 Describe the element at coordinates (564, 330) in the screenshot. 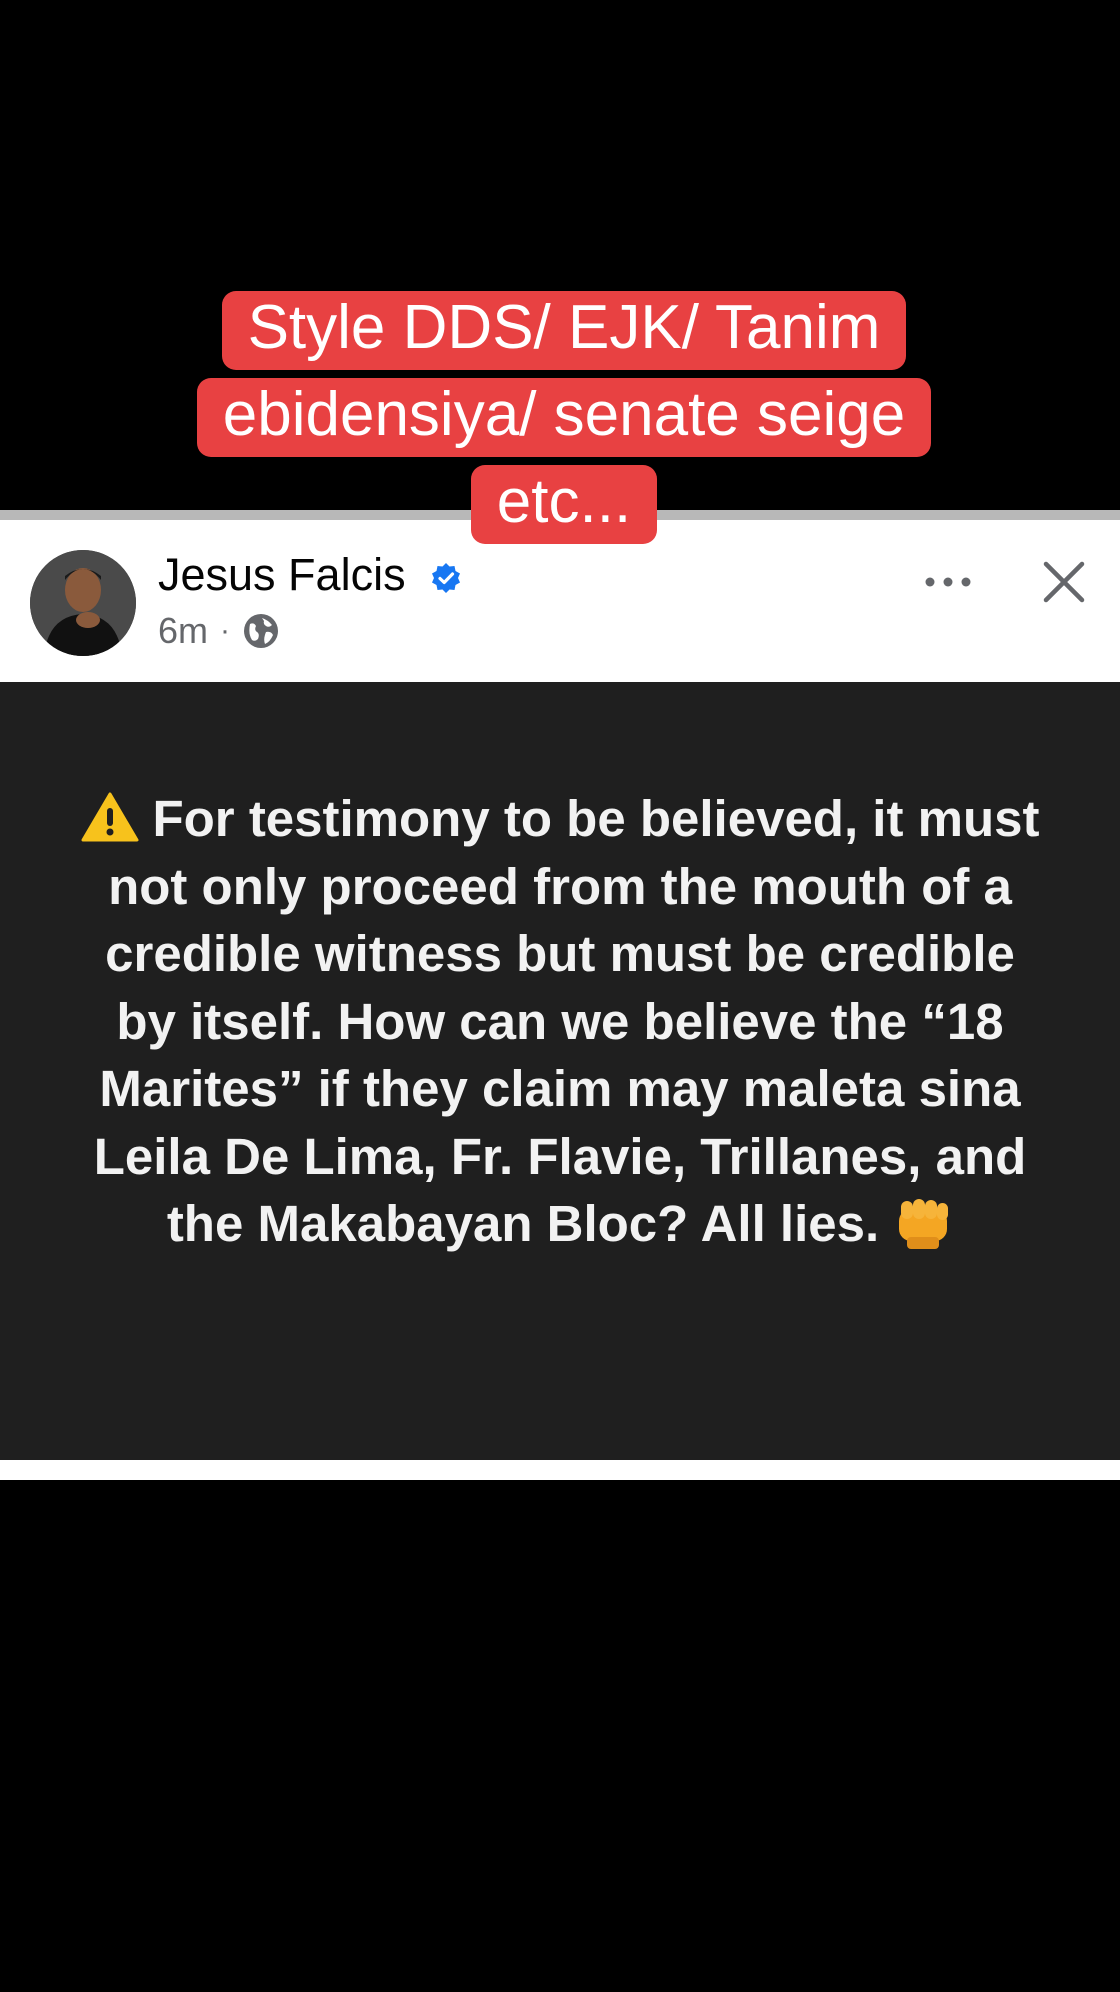

I see `caption-line: Style DDS/ EJK/ Tanim` at that location.